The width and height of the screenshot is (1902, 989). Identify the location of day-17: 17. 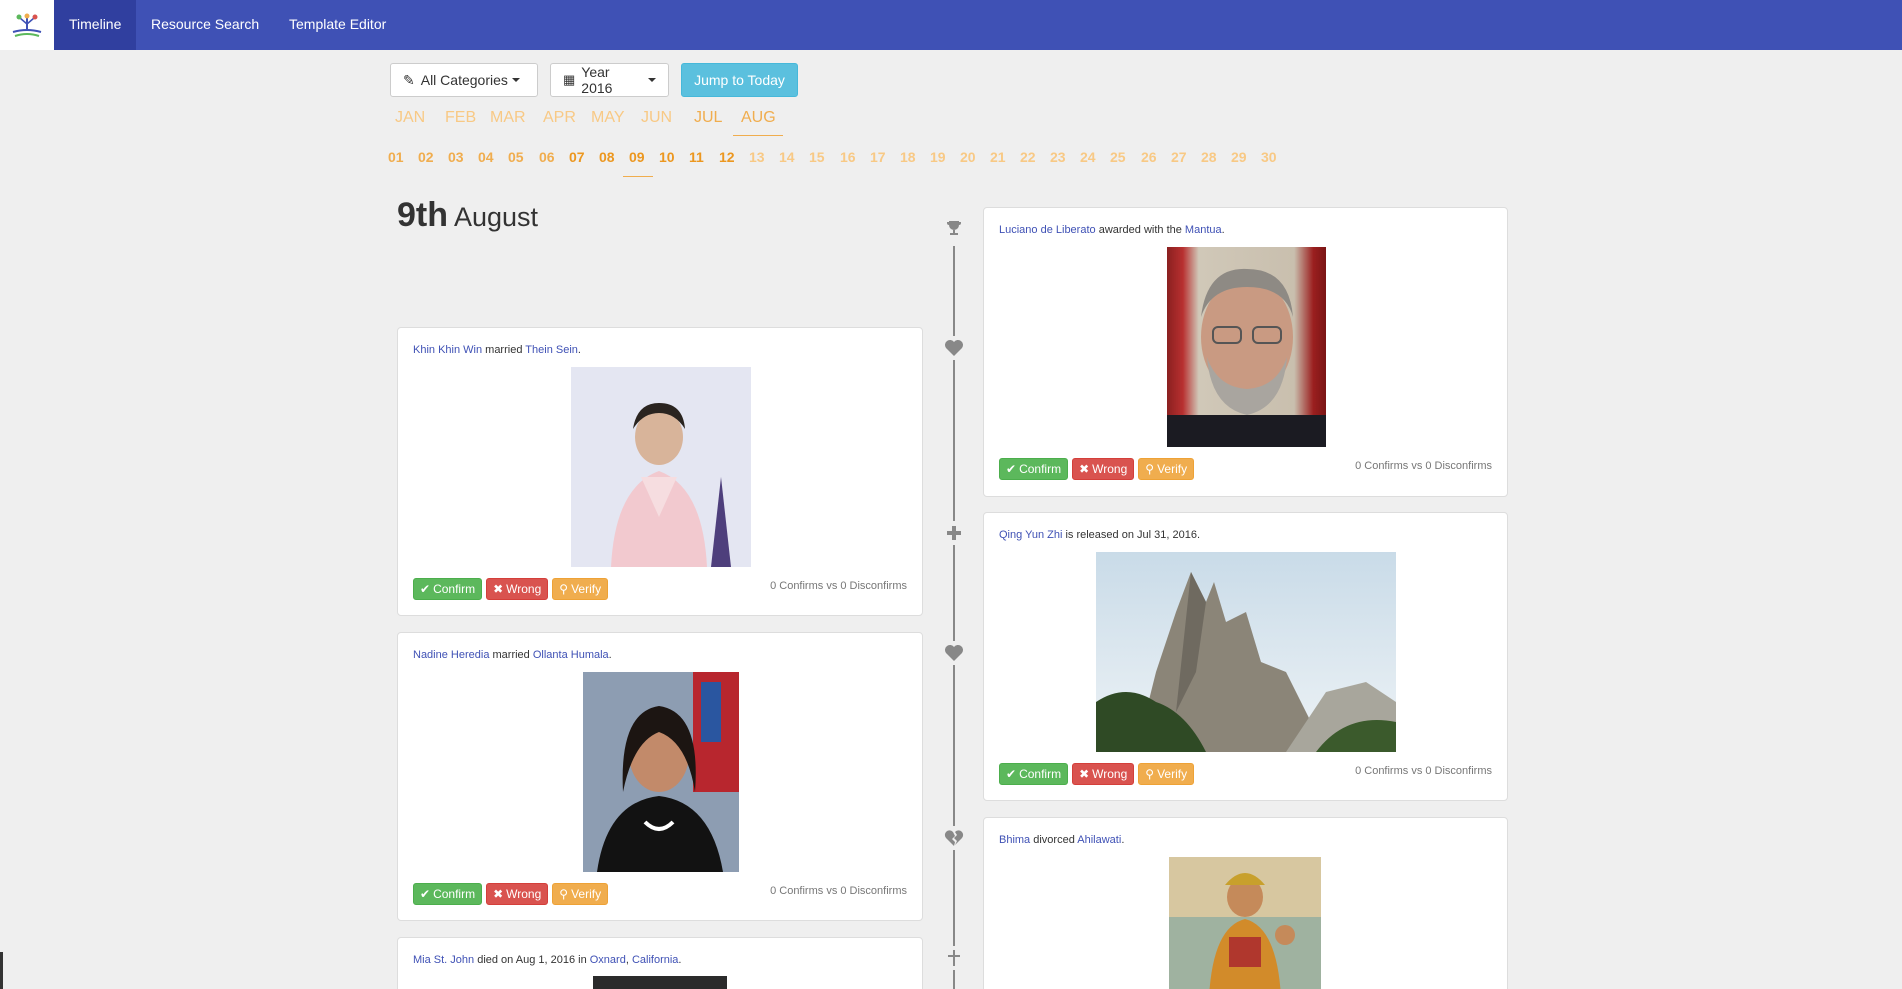
(878, 157).